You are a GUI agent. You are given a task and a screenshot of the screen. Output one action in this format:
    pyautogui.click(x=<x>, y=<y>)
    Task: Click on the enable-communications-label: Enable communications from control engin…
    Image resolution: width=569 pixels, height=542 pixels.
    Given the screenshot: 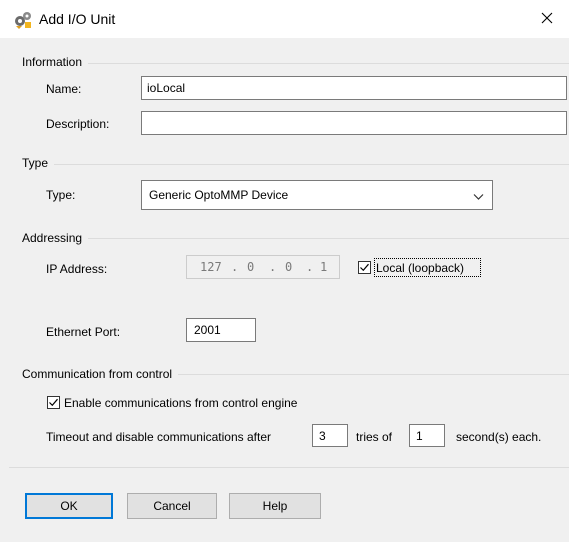 What is the action you would take?
    pyautogui.click(x=180, y=403)
    